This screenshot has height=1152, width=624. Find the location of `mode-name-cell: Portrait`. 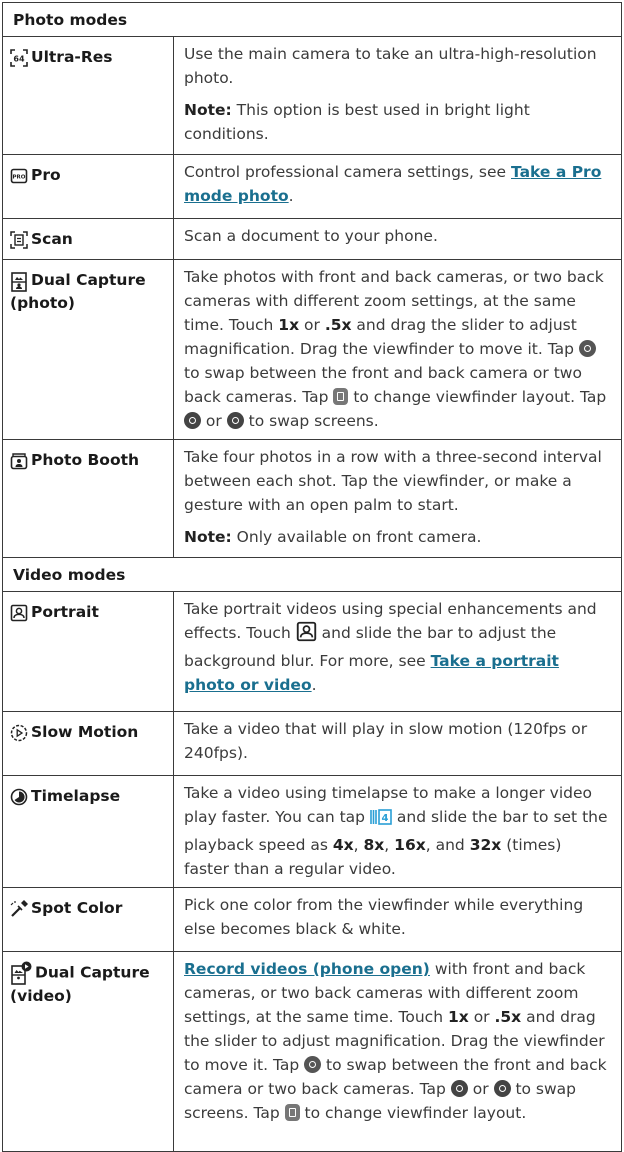

mode-name-cell: Portrait is located at coordinates (88, 651).